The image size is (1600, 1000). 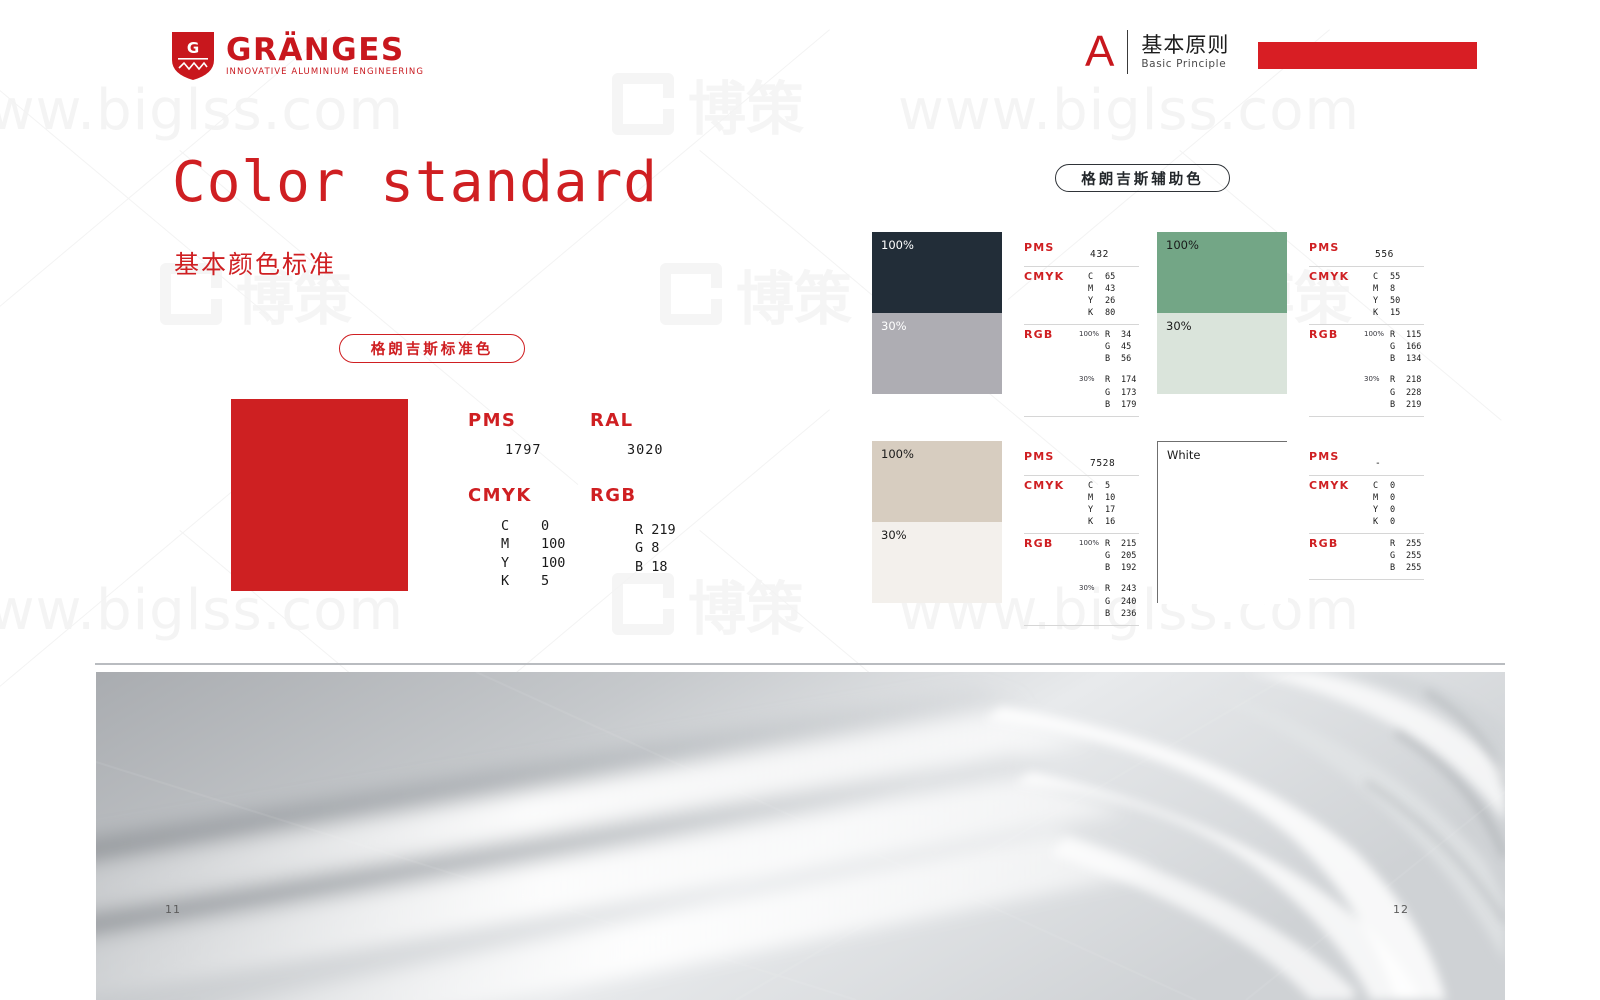 I want to click on cmyk-entry: K 15, so click(x=1387, y=313).